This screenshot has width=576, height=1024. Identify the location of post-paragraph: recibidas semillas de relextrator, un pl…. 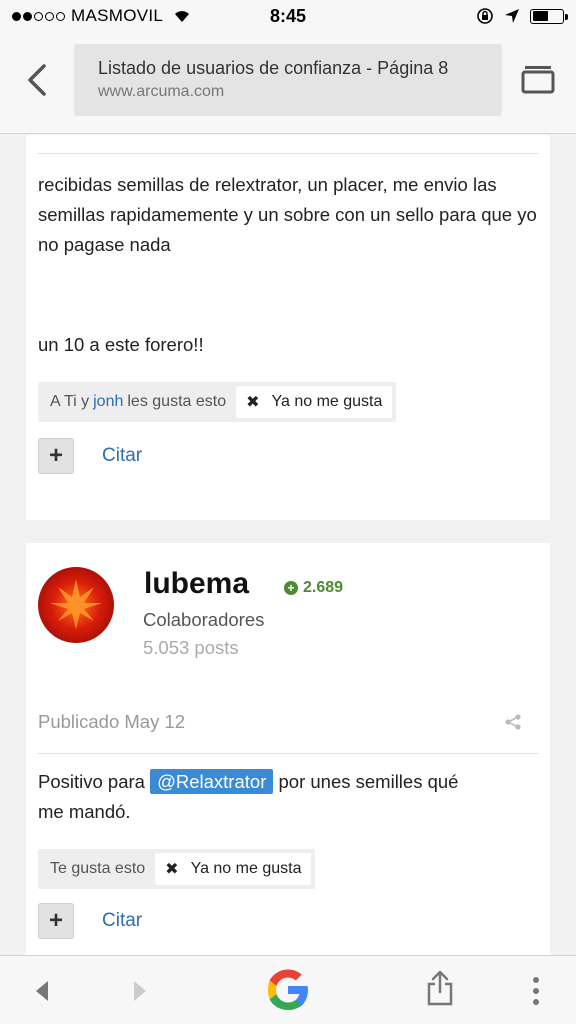
(287, 214).